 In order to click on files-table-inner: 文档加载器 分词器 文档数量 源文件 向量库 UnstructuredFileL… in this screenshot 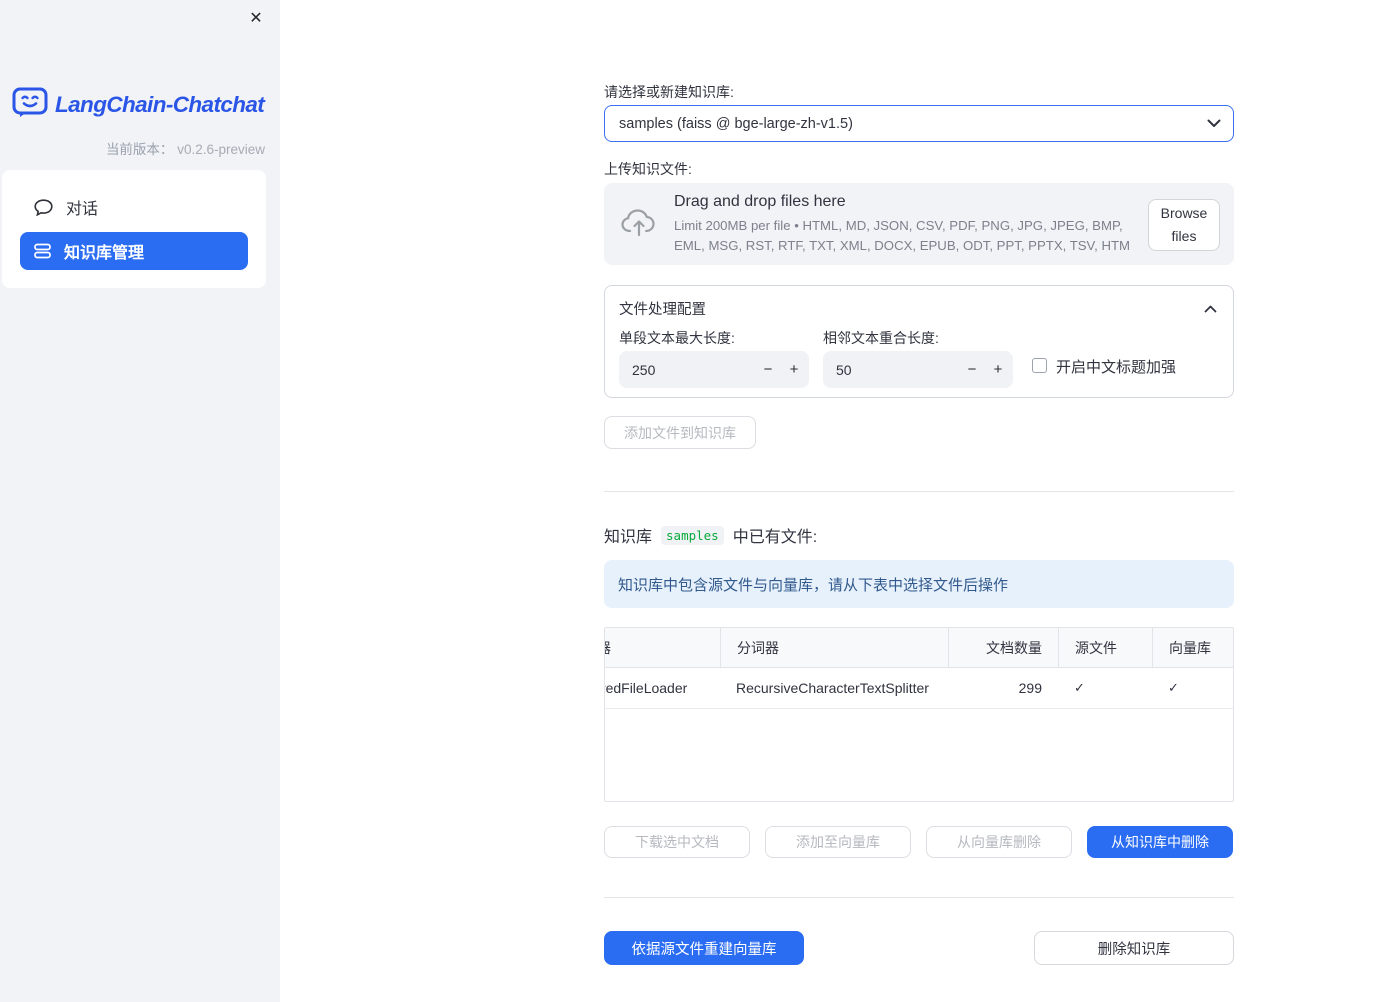, I will do `click(919, 668)`.